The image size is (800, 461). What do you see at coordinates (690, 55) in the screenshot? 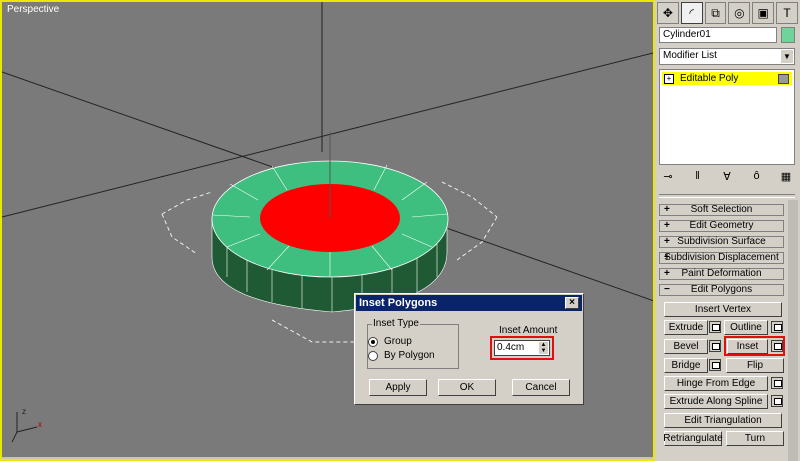
I see `modifier-list-label: Modifier List` at bounding box center [690, 55].